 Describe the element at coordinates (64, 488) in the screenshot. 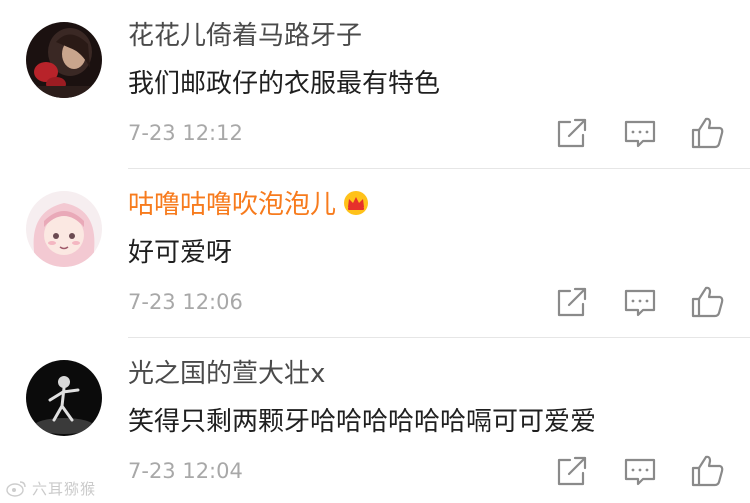

I see `watermark-text: 六耳猕猴` at that location.